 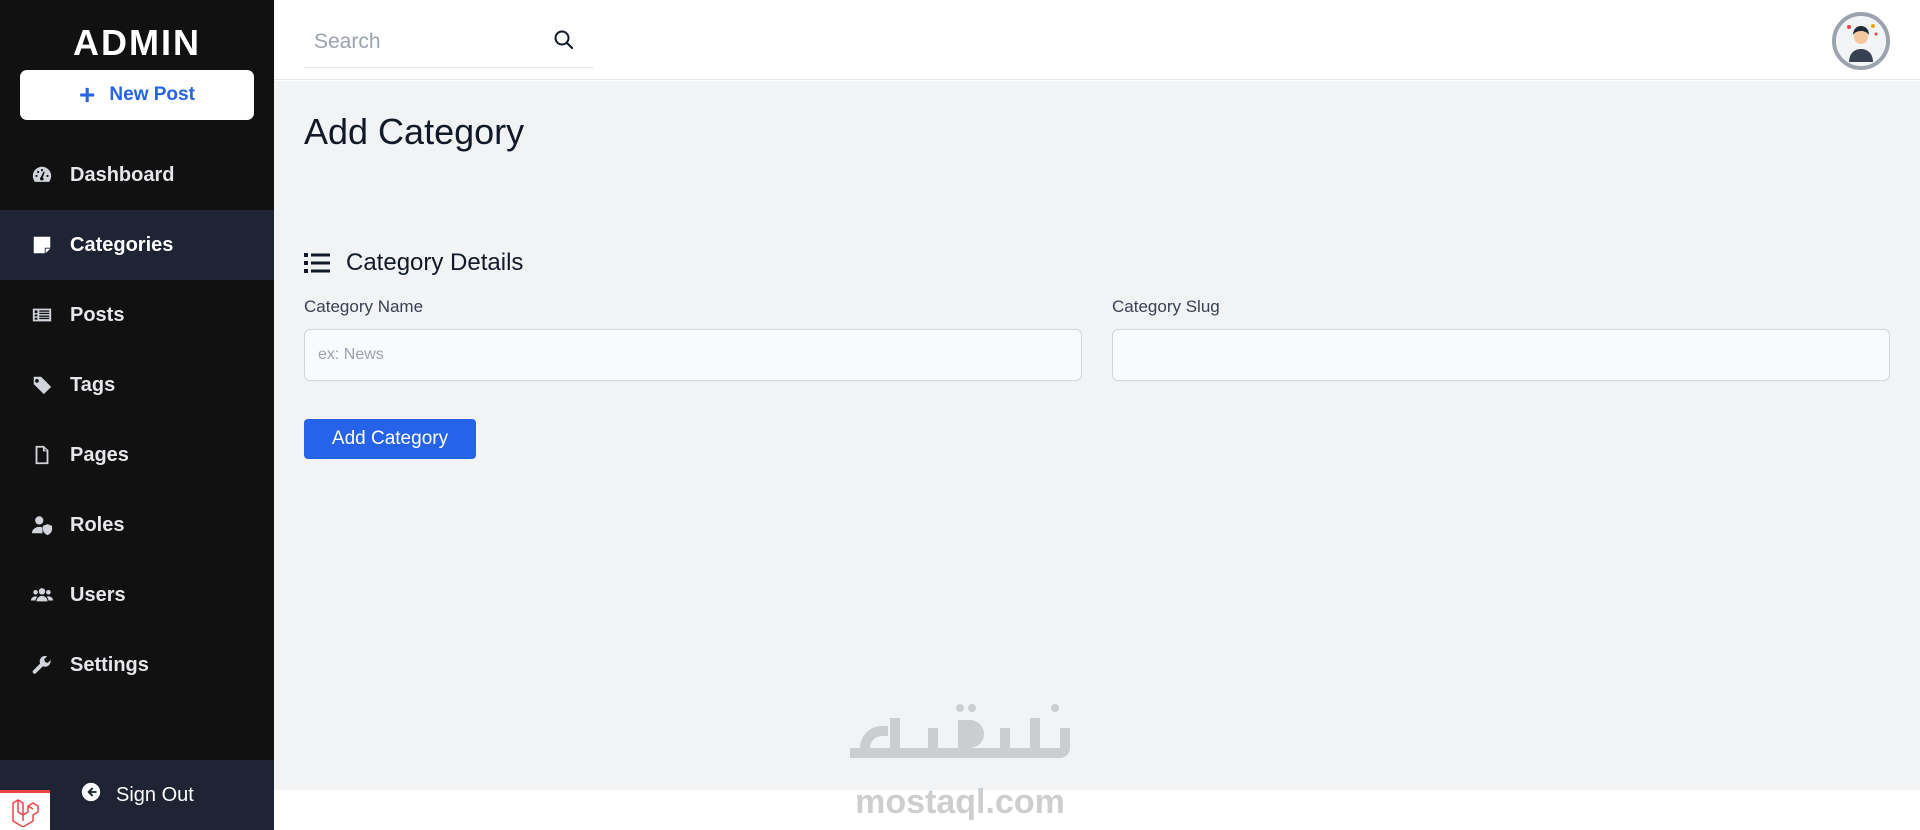 I want to click on section-title: Category Details, so click(x=435, y=262).